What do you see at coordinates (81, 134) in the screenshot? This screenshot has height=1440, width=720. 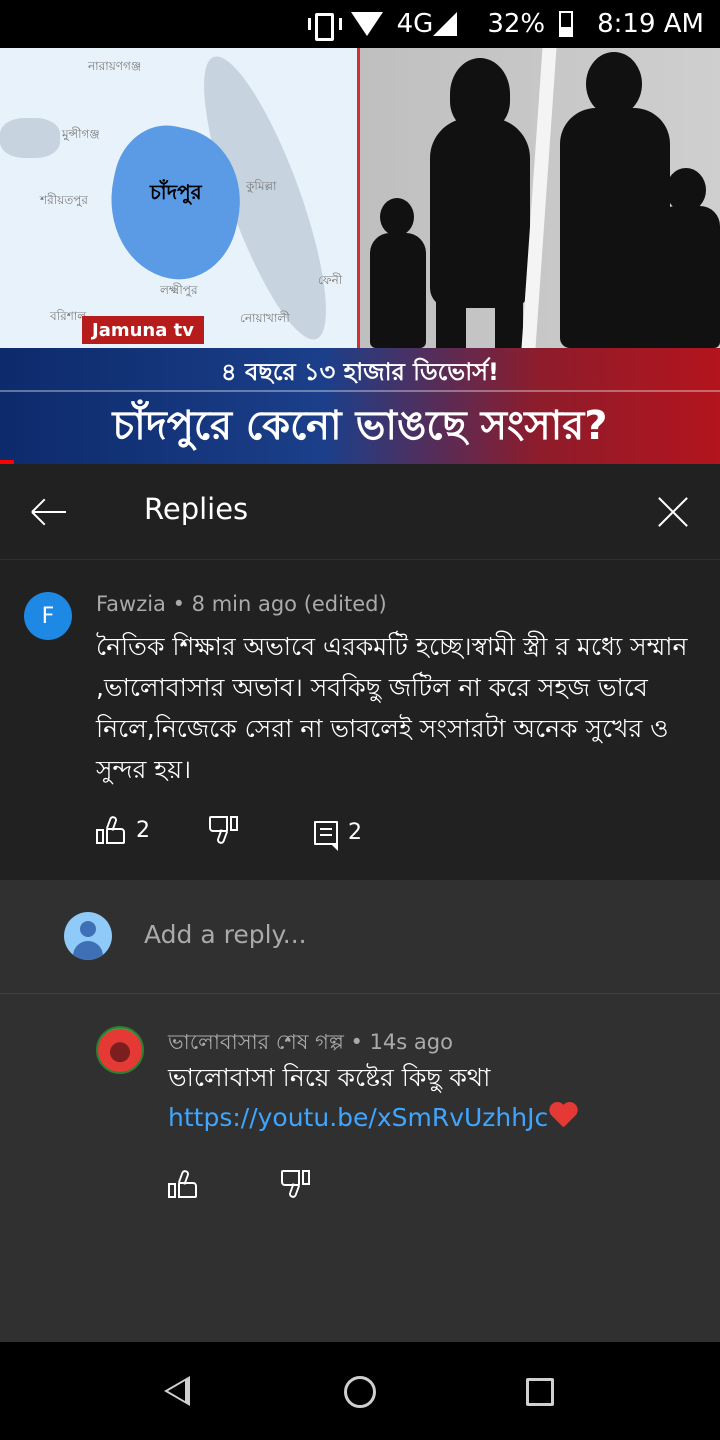 I see `map-label: মুন্সীগঞ্জ` at bounding box center [81, 134].